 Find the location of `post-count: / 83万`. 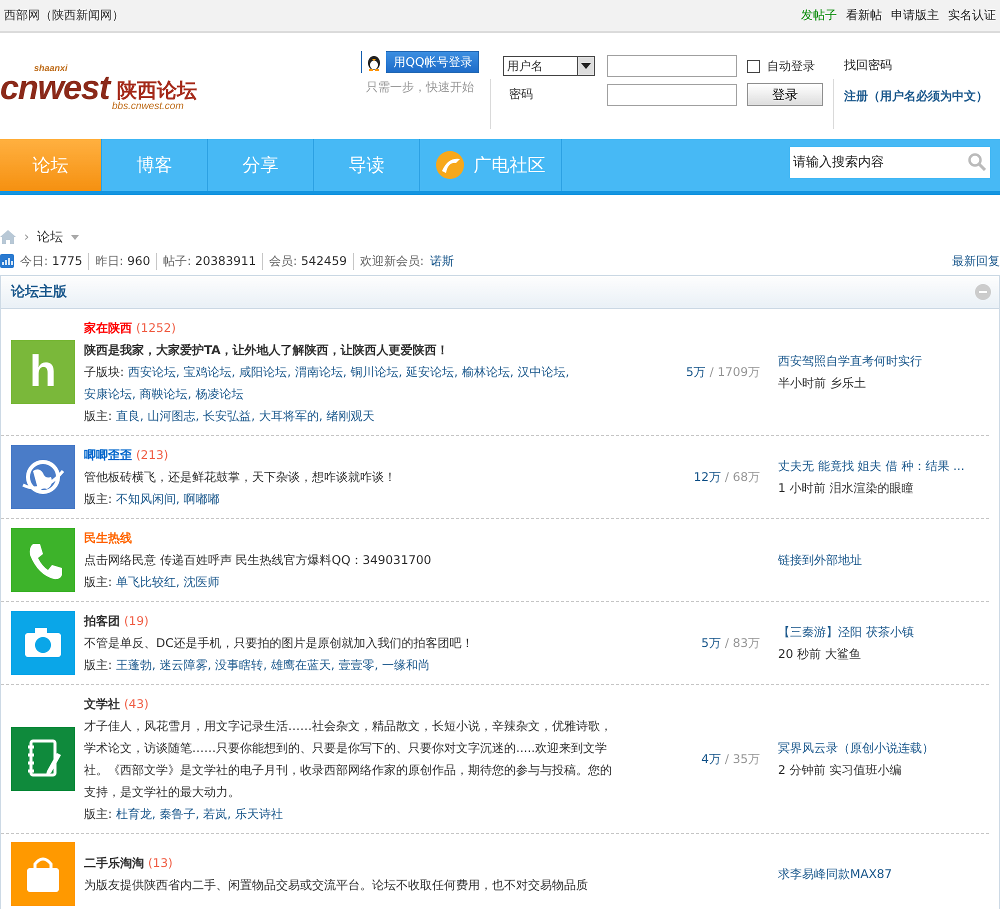

post-count: / 83万 is located at coordinates (742, 643).